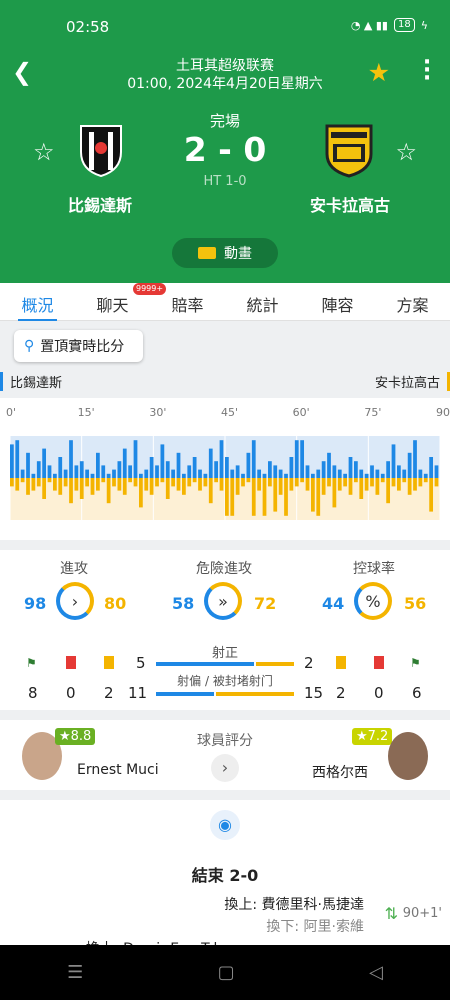 The width and height of the screenshot is (450, 1000). I want to click on possession-home: 44, so click(333, 603).